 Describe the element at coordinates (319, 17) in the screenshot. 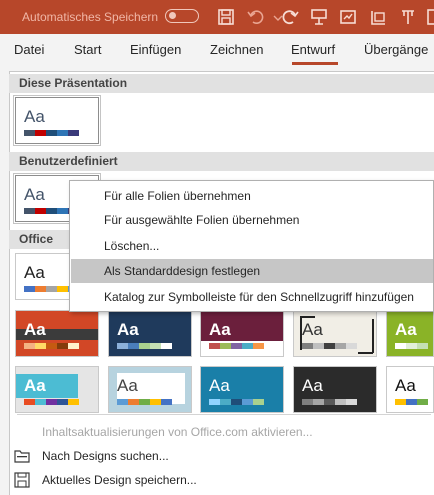

I see `present-icon` at that location.